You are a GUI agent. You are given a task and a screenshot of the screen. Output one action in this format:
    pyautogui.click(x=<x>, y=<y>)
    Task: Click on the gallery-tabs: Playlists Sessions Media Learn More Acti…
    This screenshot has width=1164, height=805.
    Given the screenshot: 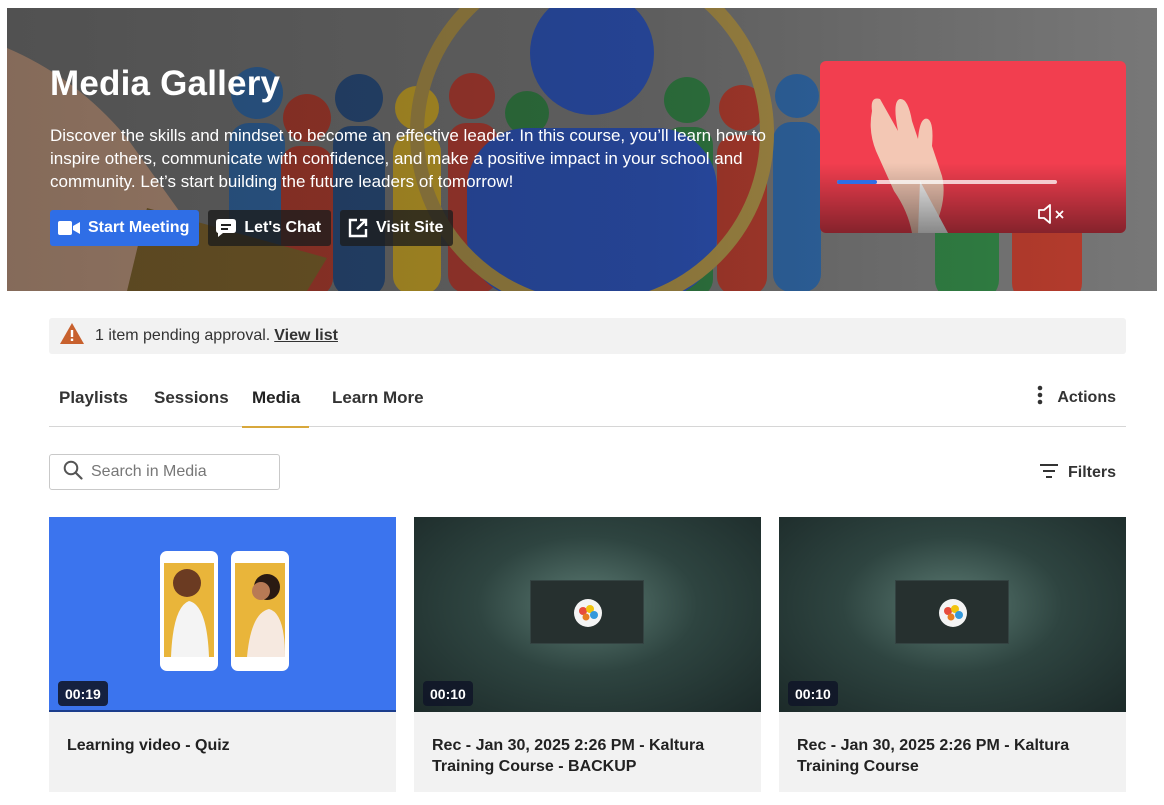 What is the action you would take?
    pyautogui.click(x=587, y=398)
    